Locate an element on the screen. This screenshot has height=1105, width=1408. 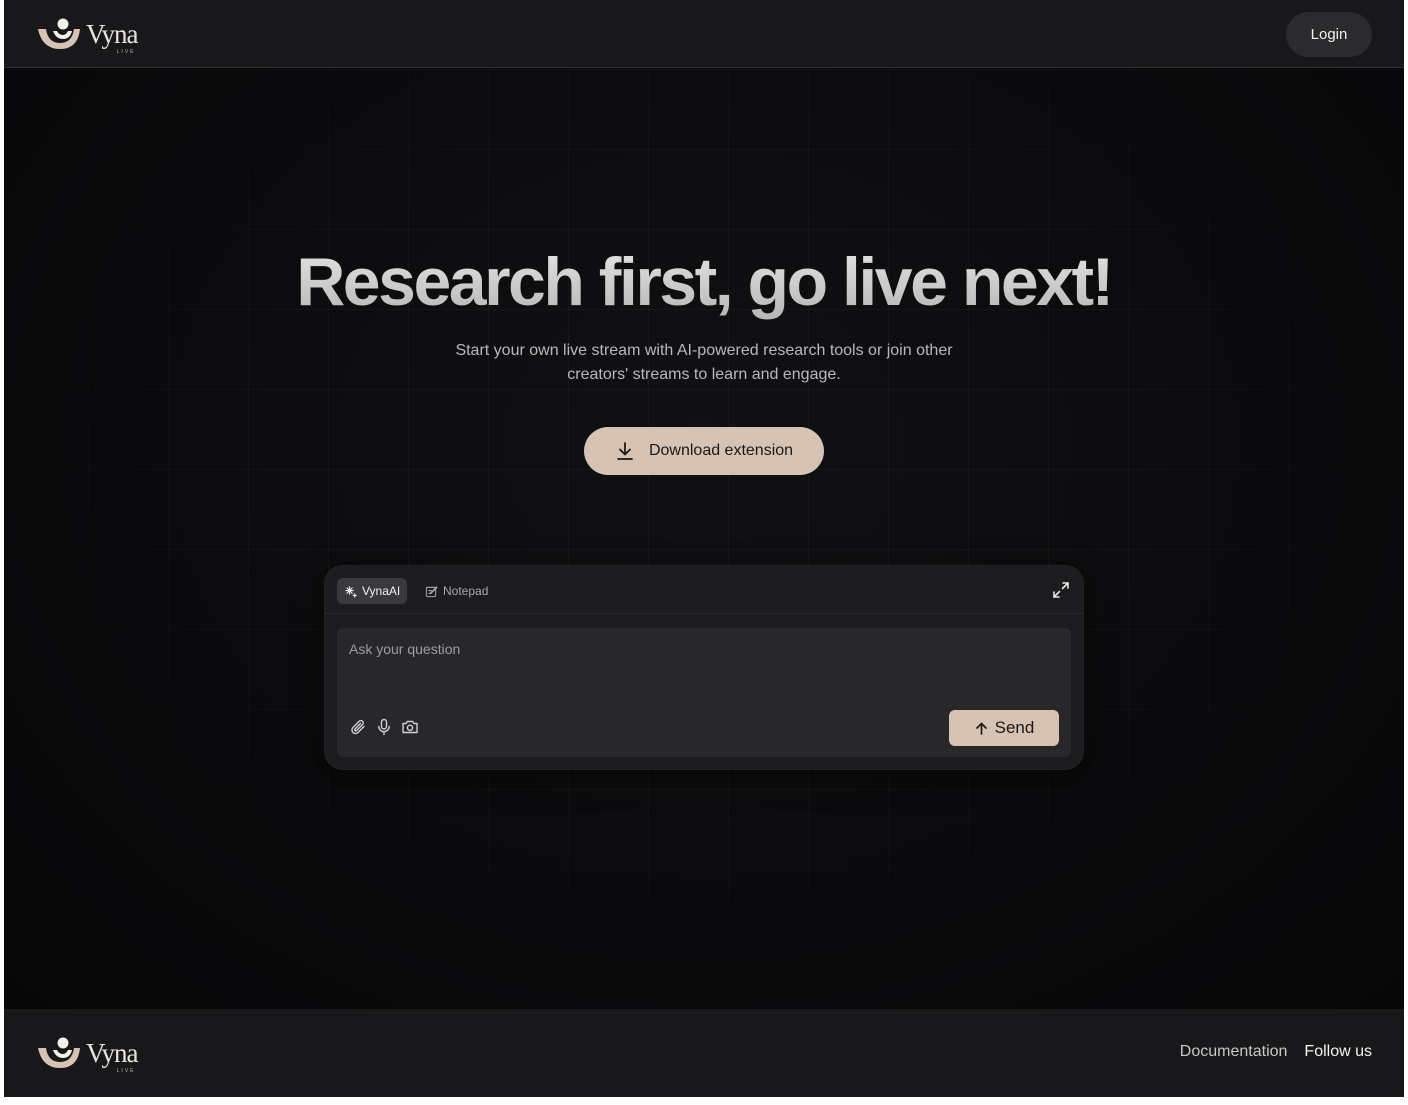
paperclip-icon is located at coordinates (358, 727).